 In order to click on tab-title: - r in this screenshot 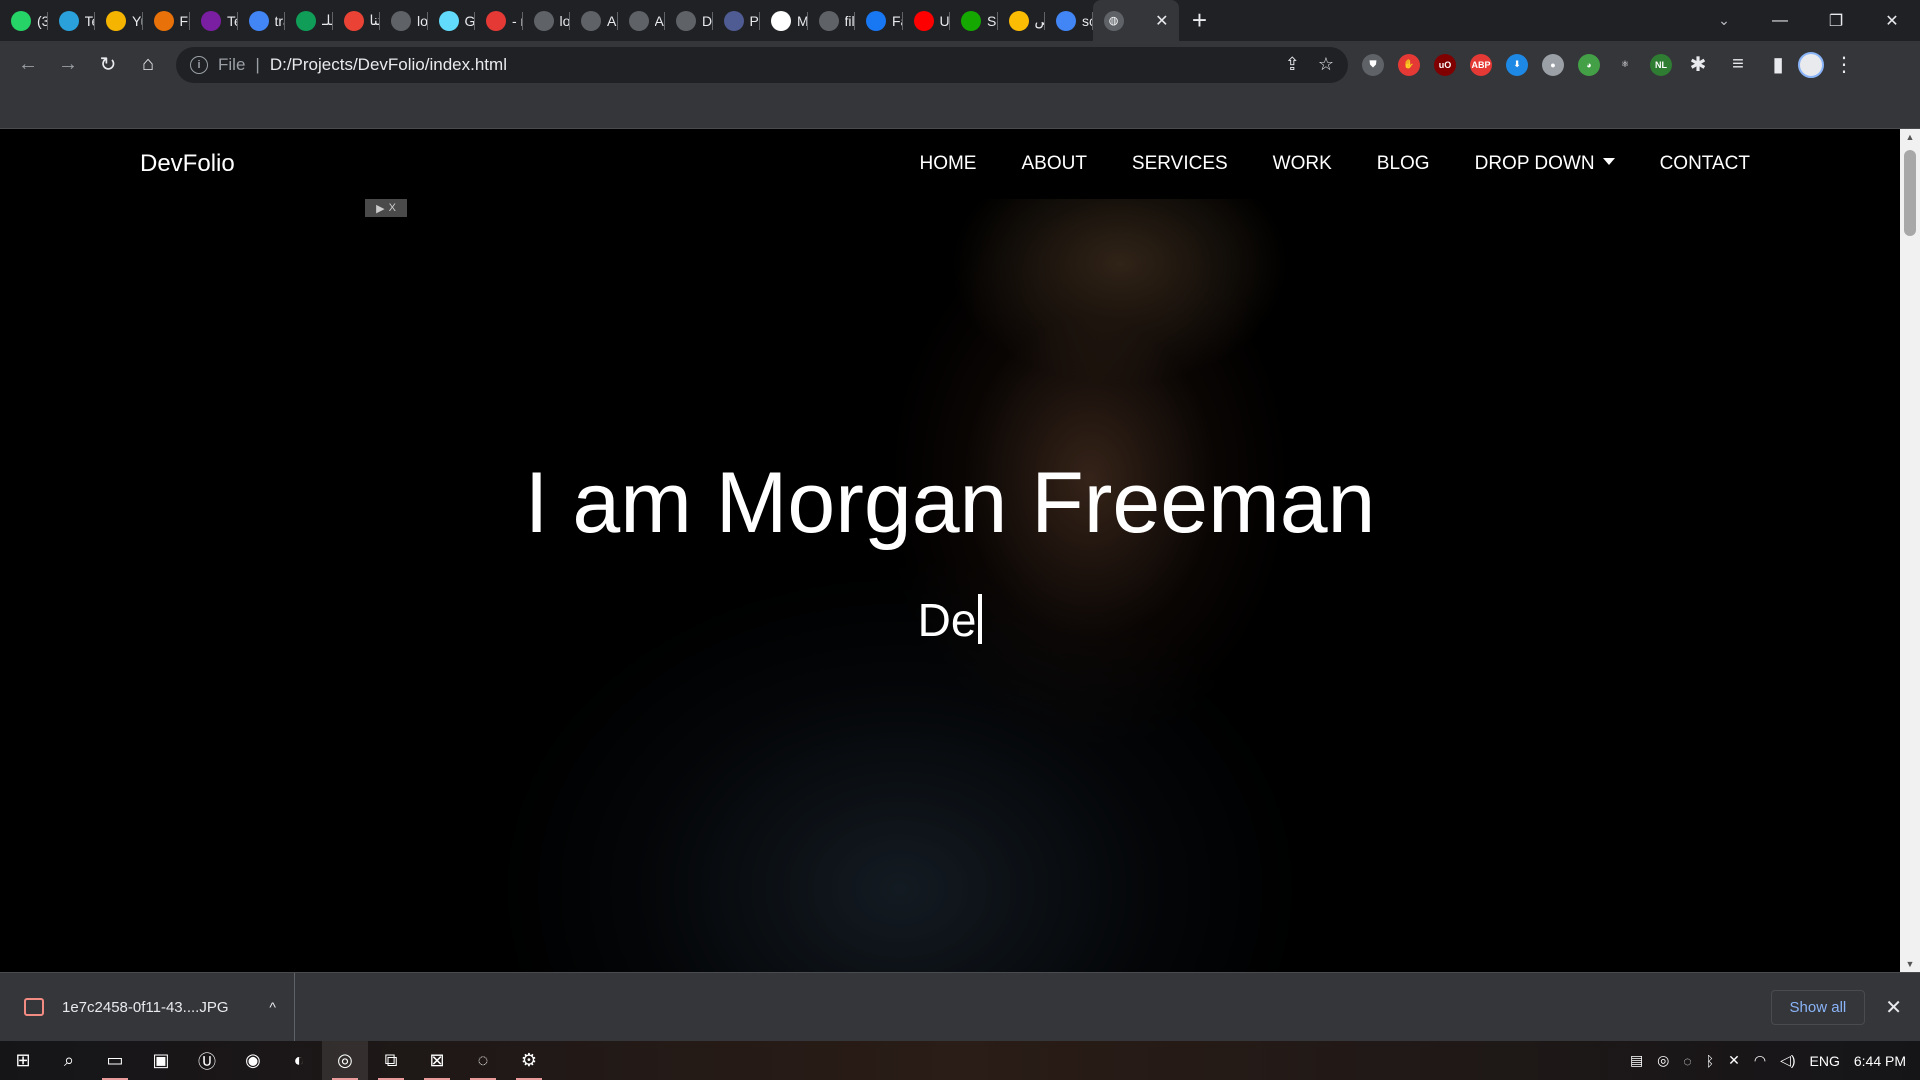, I will do `click(517, 20)`.